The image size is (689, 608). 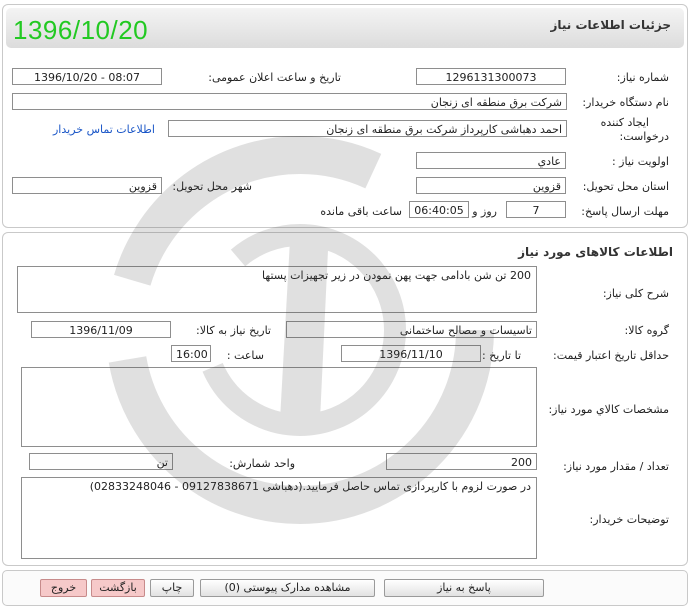 I want to click on page-title: جزئیات اطلاعات نیاز, so click(x=610, y=25).